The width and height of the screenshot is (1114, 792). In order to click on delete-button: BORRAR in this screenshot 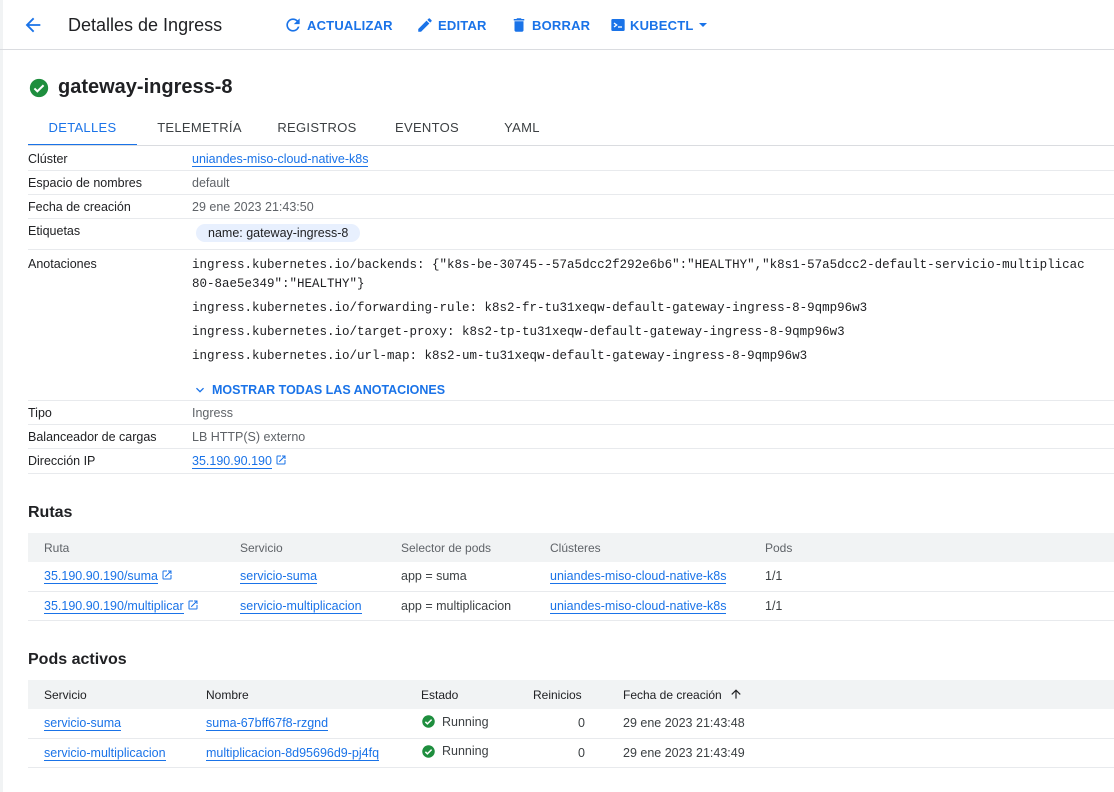, I will do `click(550, 25)`.